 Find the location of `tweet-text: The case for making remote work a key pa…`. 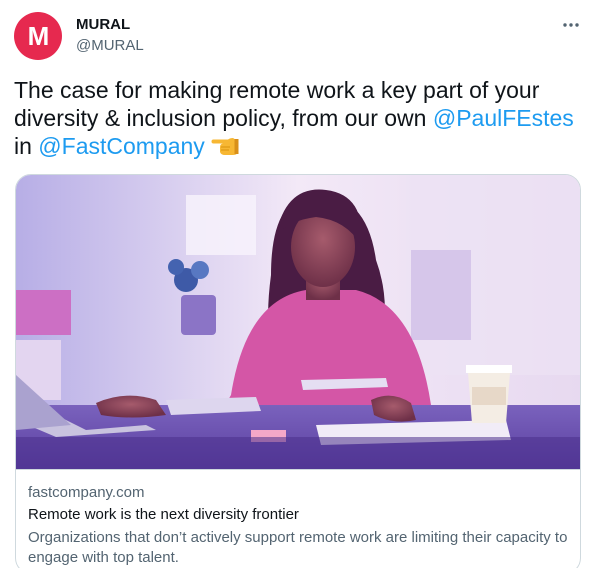

tweet-text: The case for making remote work a key pa… is located at coordinates (299, 119).